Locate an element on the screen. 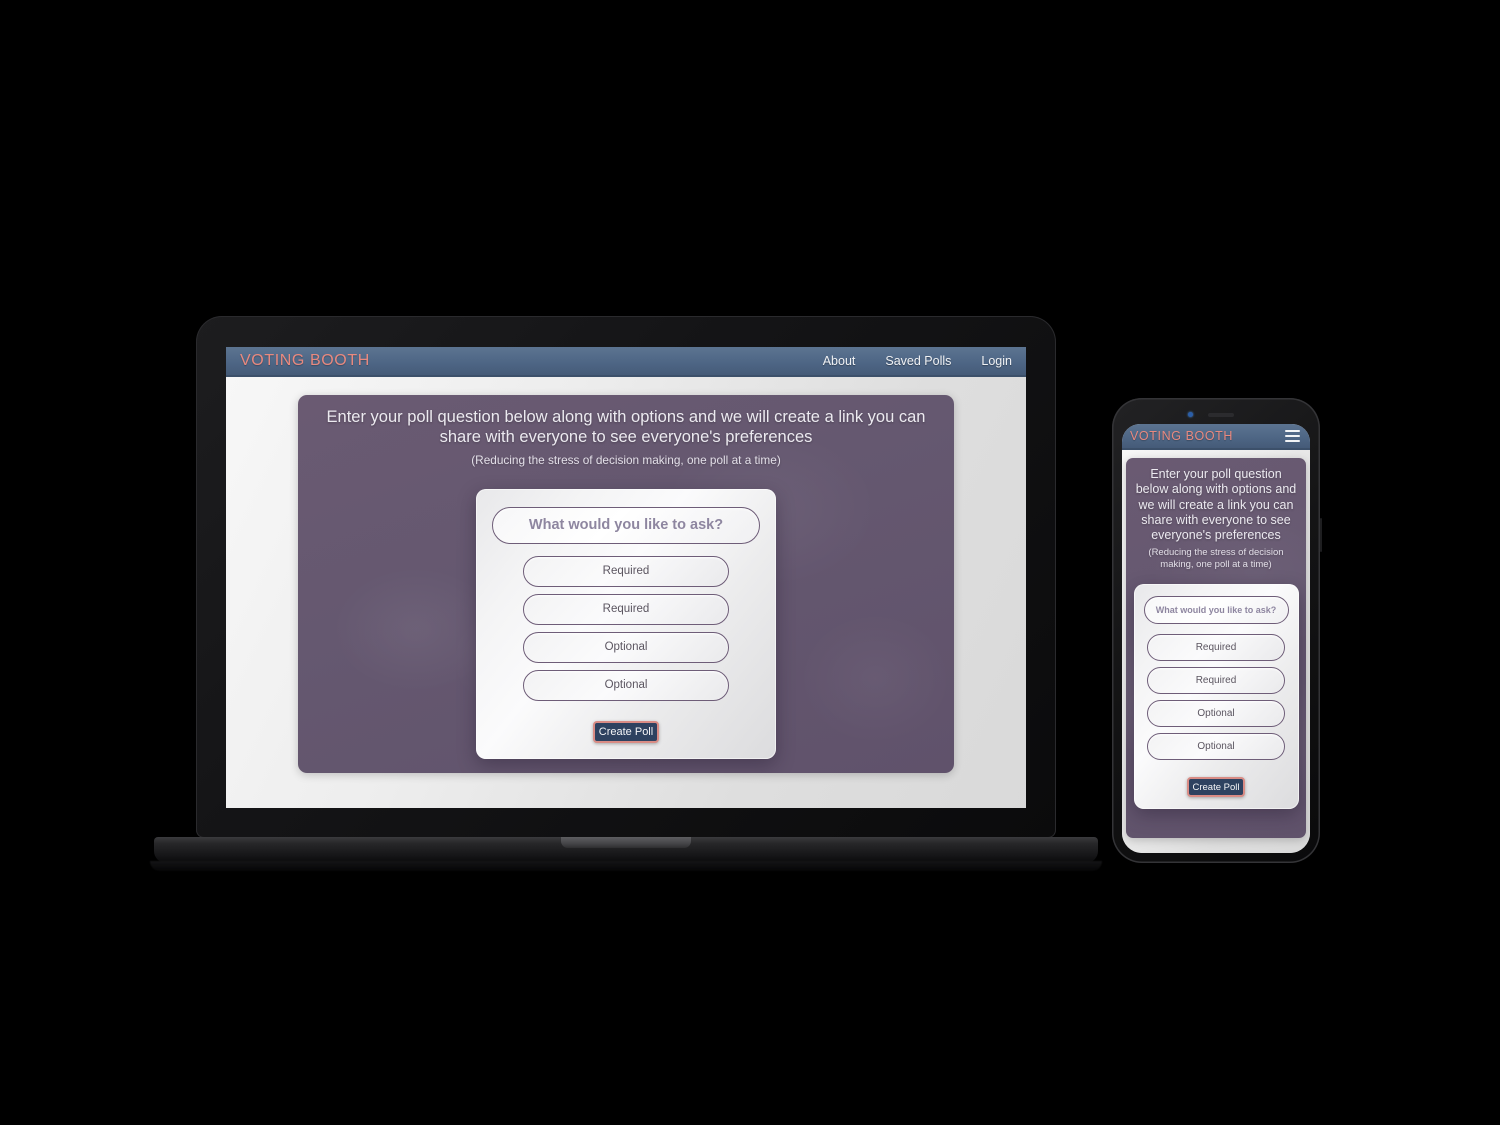  poll-option-input-1-mobile: Required is located at coordinates (1216, 648).